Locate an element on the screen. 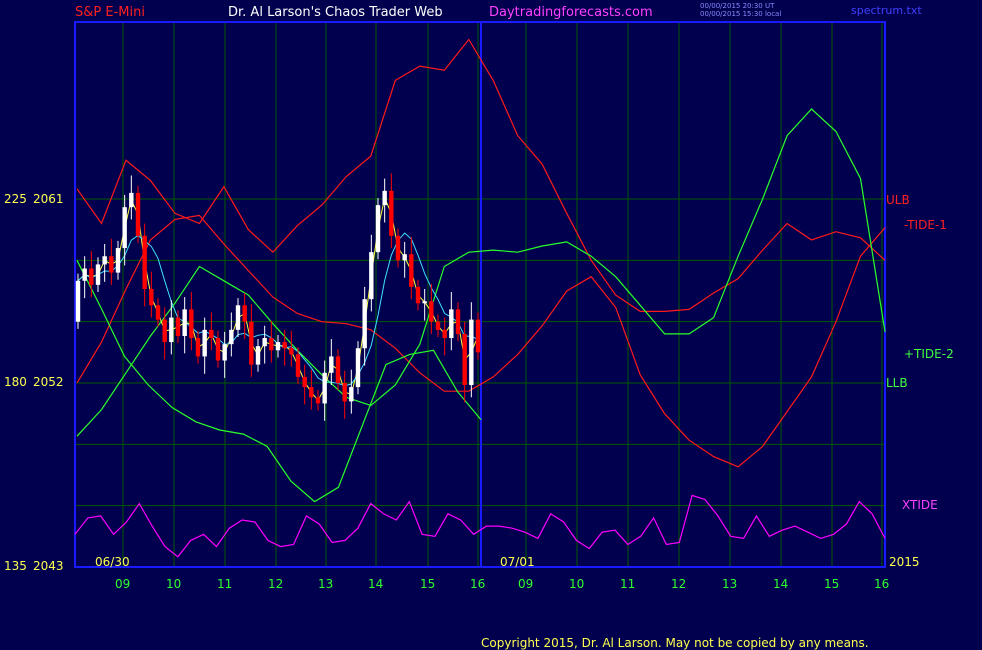 This screenshot has height=650, width=982. date-label: 2015 is located at coordinates (904, 562).